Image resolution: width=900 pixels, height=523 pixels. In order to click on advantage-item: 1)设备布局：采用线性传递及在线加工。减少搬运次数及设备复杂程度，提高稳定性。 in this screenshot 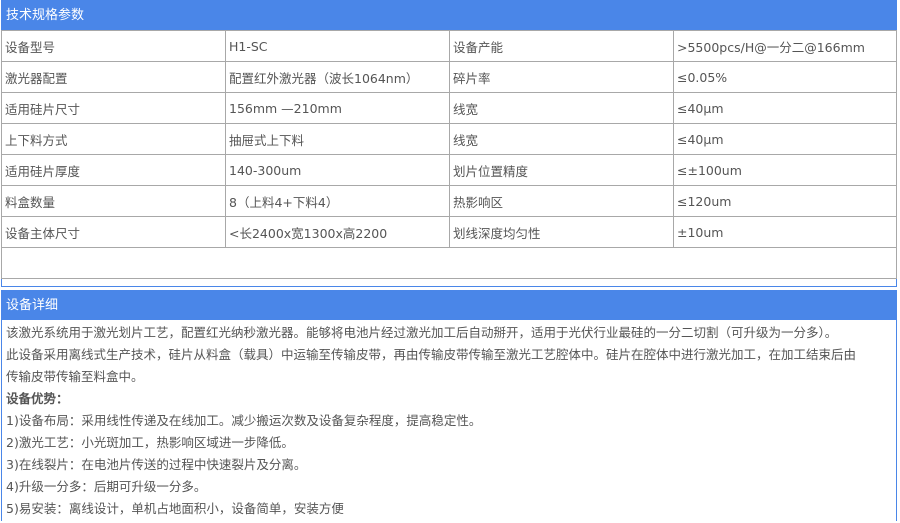, I will do `click(244, 420)`.